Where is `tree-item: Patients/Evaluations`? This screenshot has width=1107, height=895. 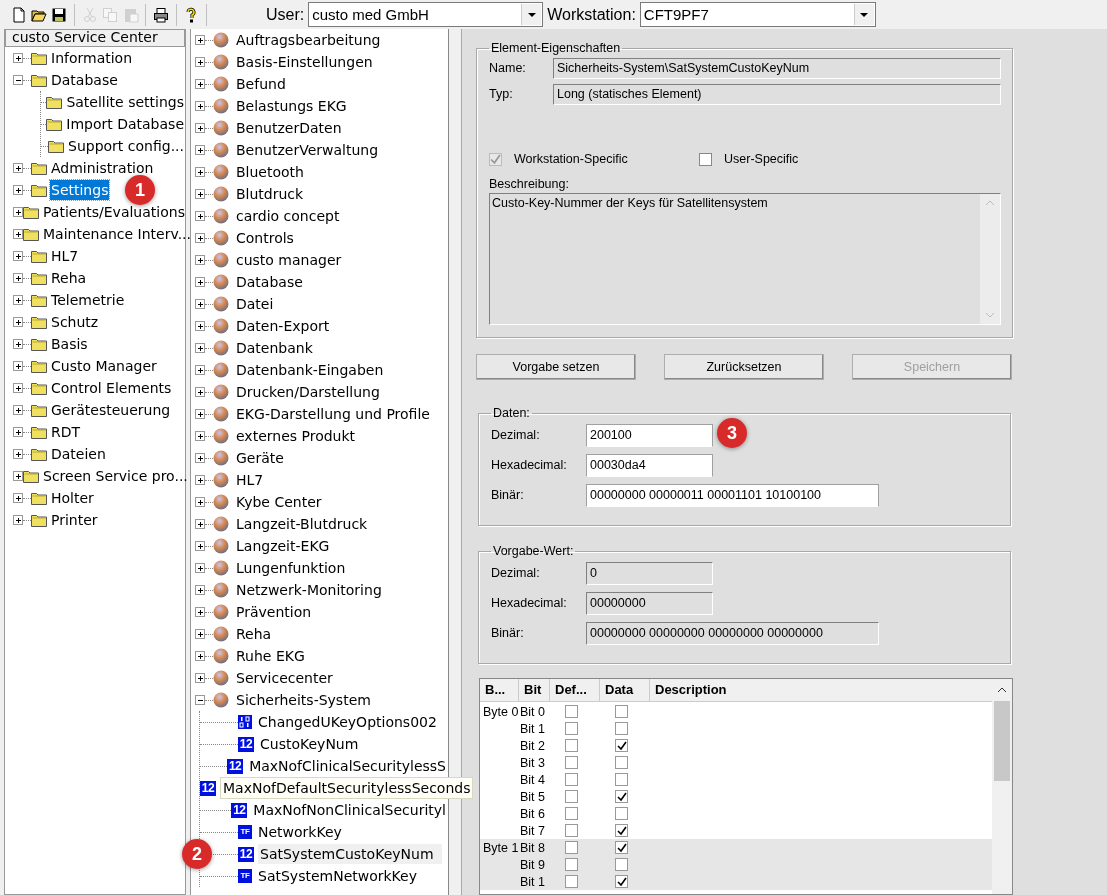 tree-item: Patients/Evaluations is located at coordinates (114, 212).